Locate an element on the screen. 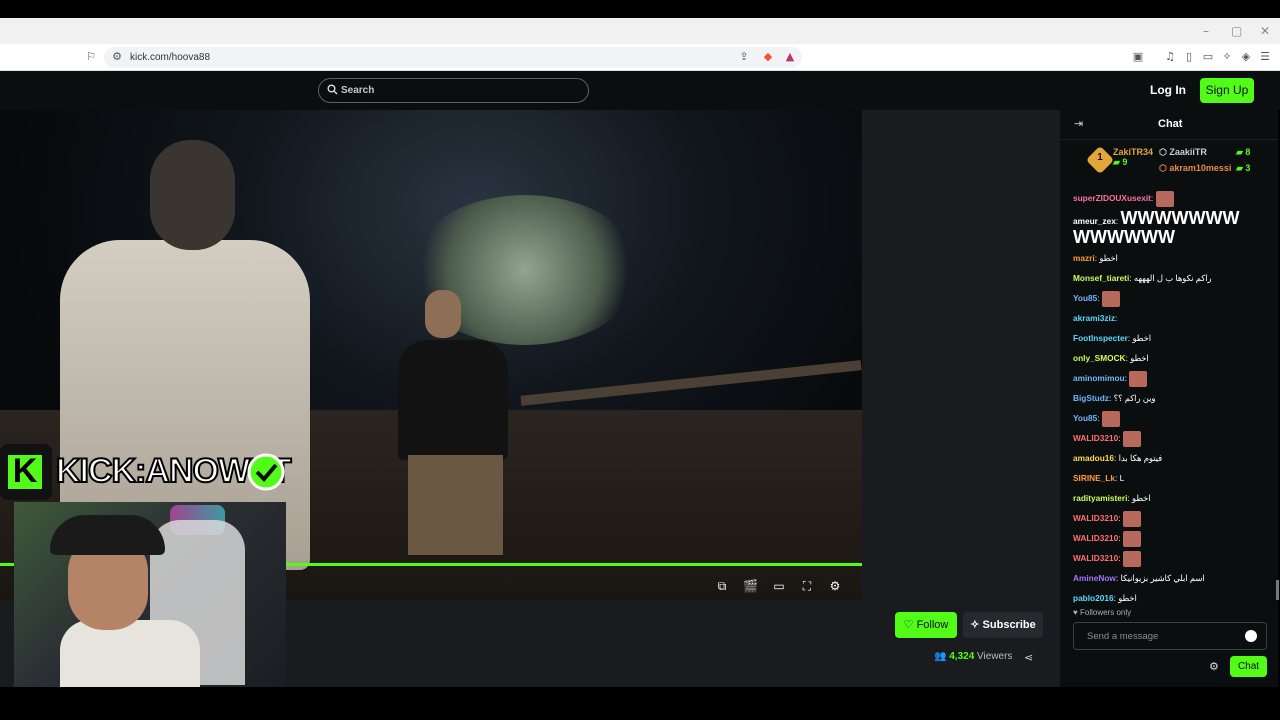 This screenshot has height=720, width=1280. close-icon: ✕ is located at coordinates (1265, 31).